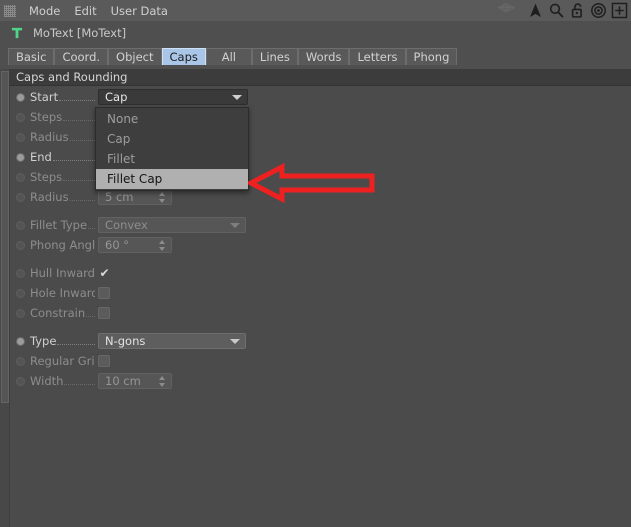  Describe the element at coordinates (104, 361) in the screenshot. I see `regular-grid-checkbox` at that location.